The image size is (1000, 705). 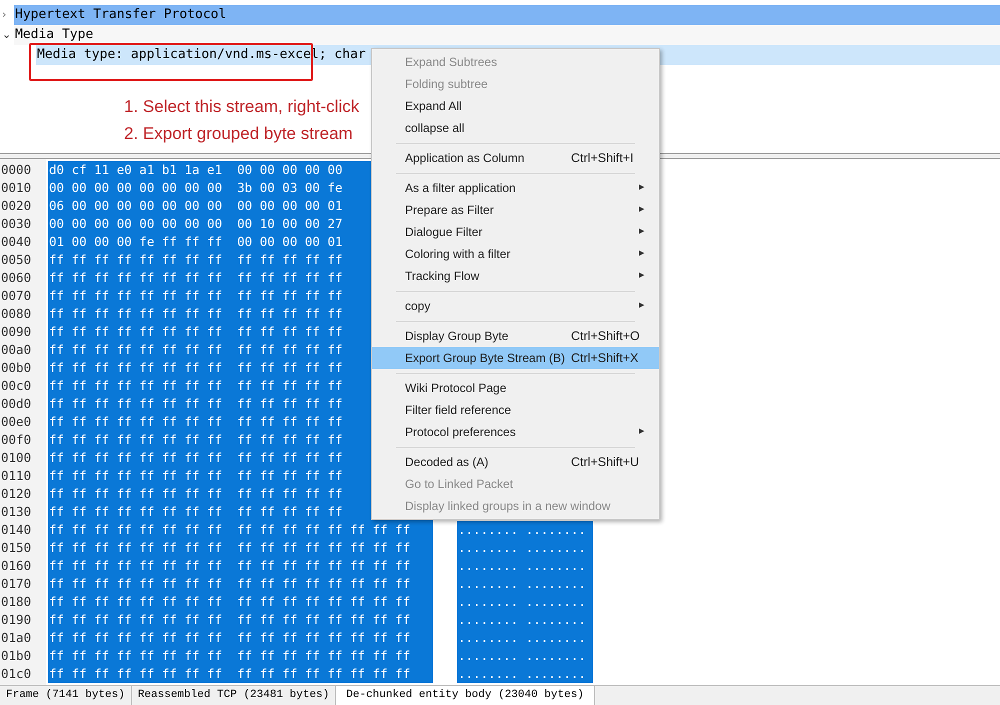 I want to click on offset-label: 0050, so click(x=16, y=260).